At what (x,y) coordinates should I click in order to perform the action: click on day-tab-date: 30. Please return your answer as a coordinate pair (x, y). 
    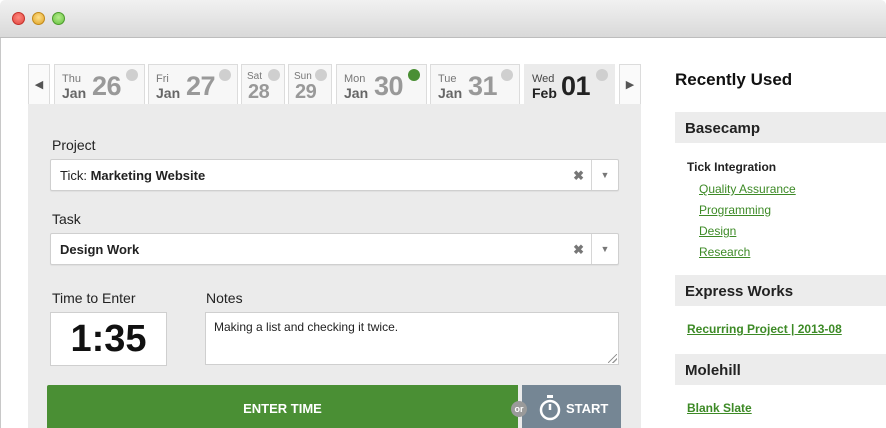
    Looking at the image, I should click on (389, 86).